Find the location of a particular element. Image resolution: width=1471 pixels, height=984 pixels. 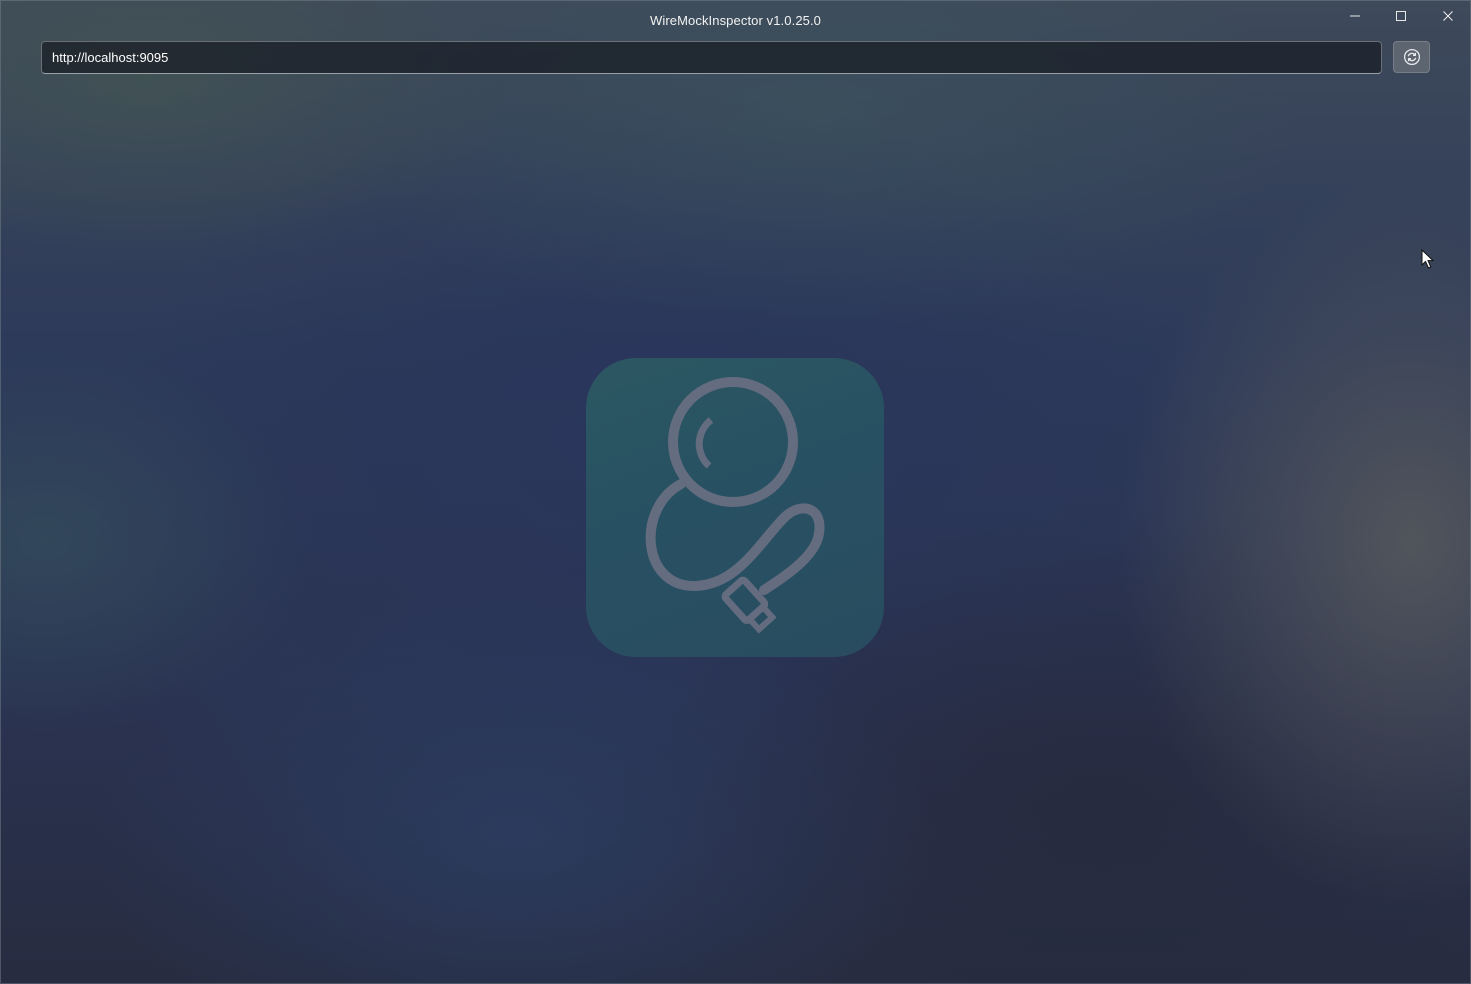

close-button is located at coordinates (1448, 16).